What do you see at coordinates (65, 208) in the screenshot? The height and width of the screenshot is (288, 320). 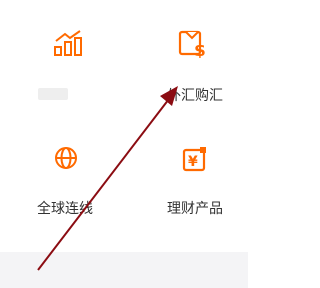 I see `menu-item-label: 全球连线` at bounding box center [65, 208].